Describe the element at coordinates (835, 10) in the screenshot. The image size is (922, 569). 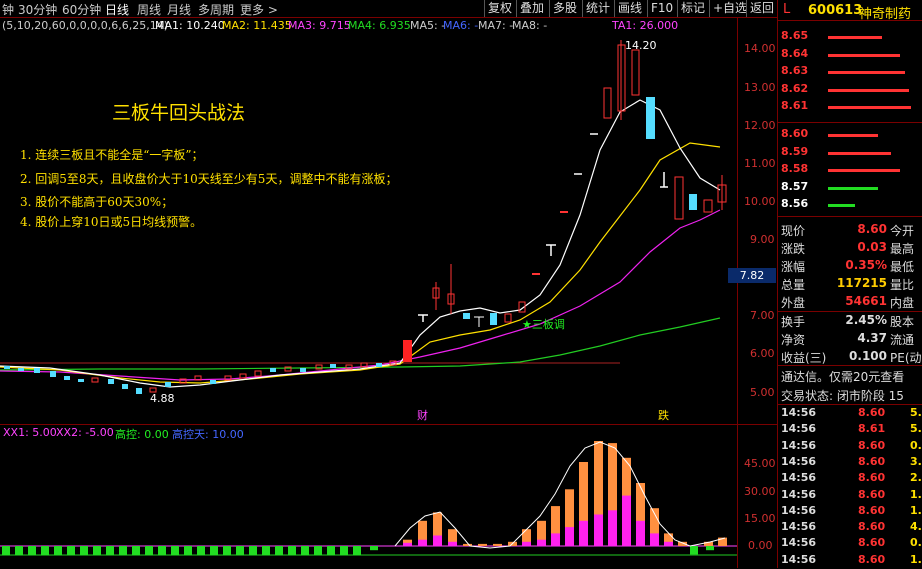
I see `stock-code: 600613` at that location.